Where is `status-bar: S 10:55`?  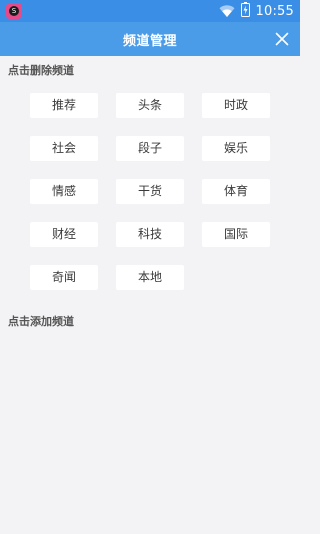 status-bar: S 10:55 is located at coordinates (150, 11).